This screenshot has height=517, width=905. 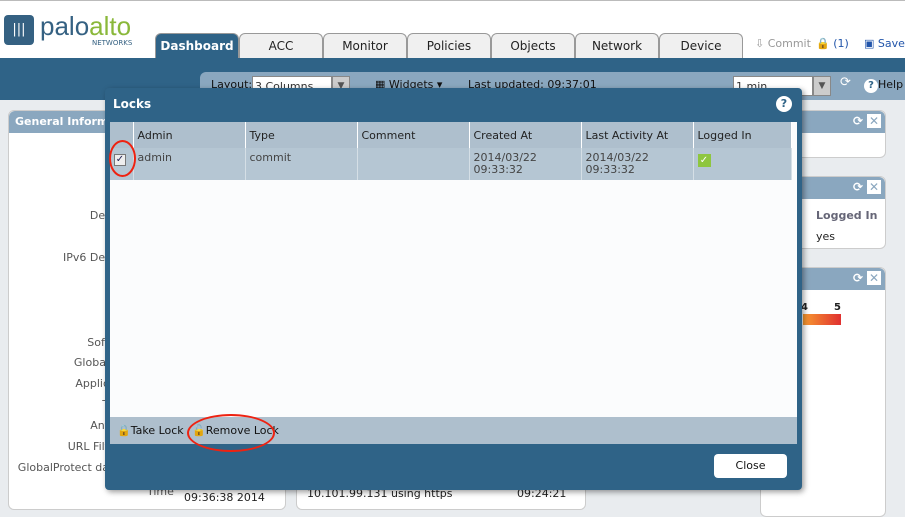 What do you see at coordinates (91, 362) in the screenshot?
I see `label: Global` at bounding box center [91, 362].